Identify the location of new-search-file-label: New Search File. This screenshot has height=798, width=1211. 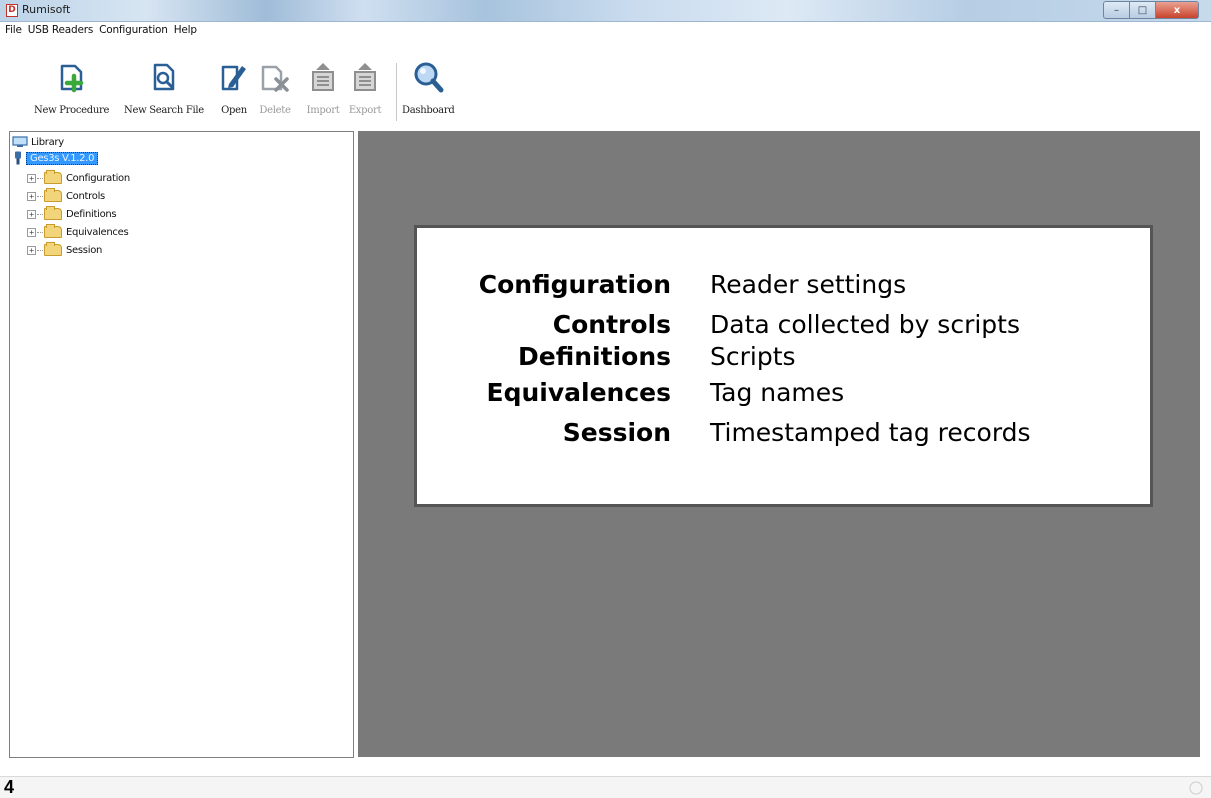
(164, 110).